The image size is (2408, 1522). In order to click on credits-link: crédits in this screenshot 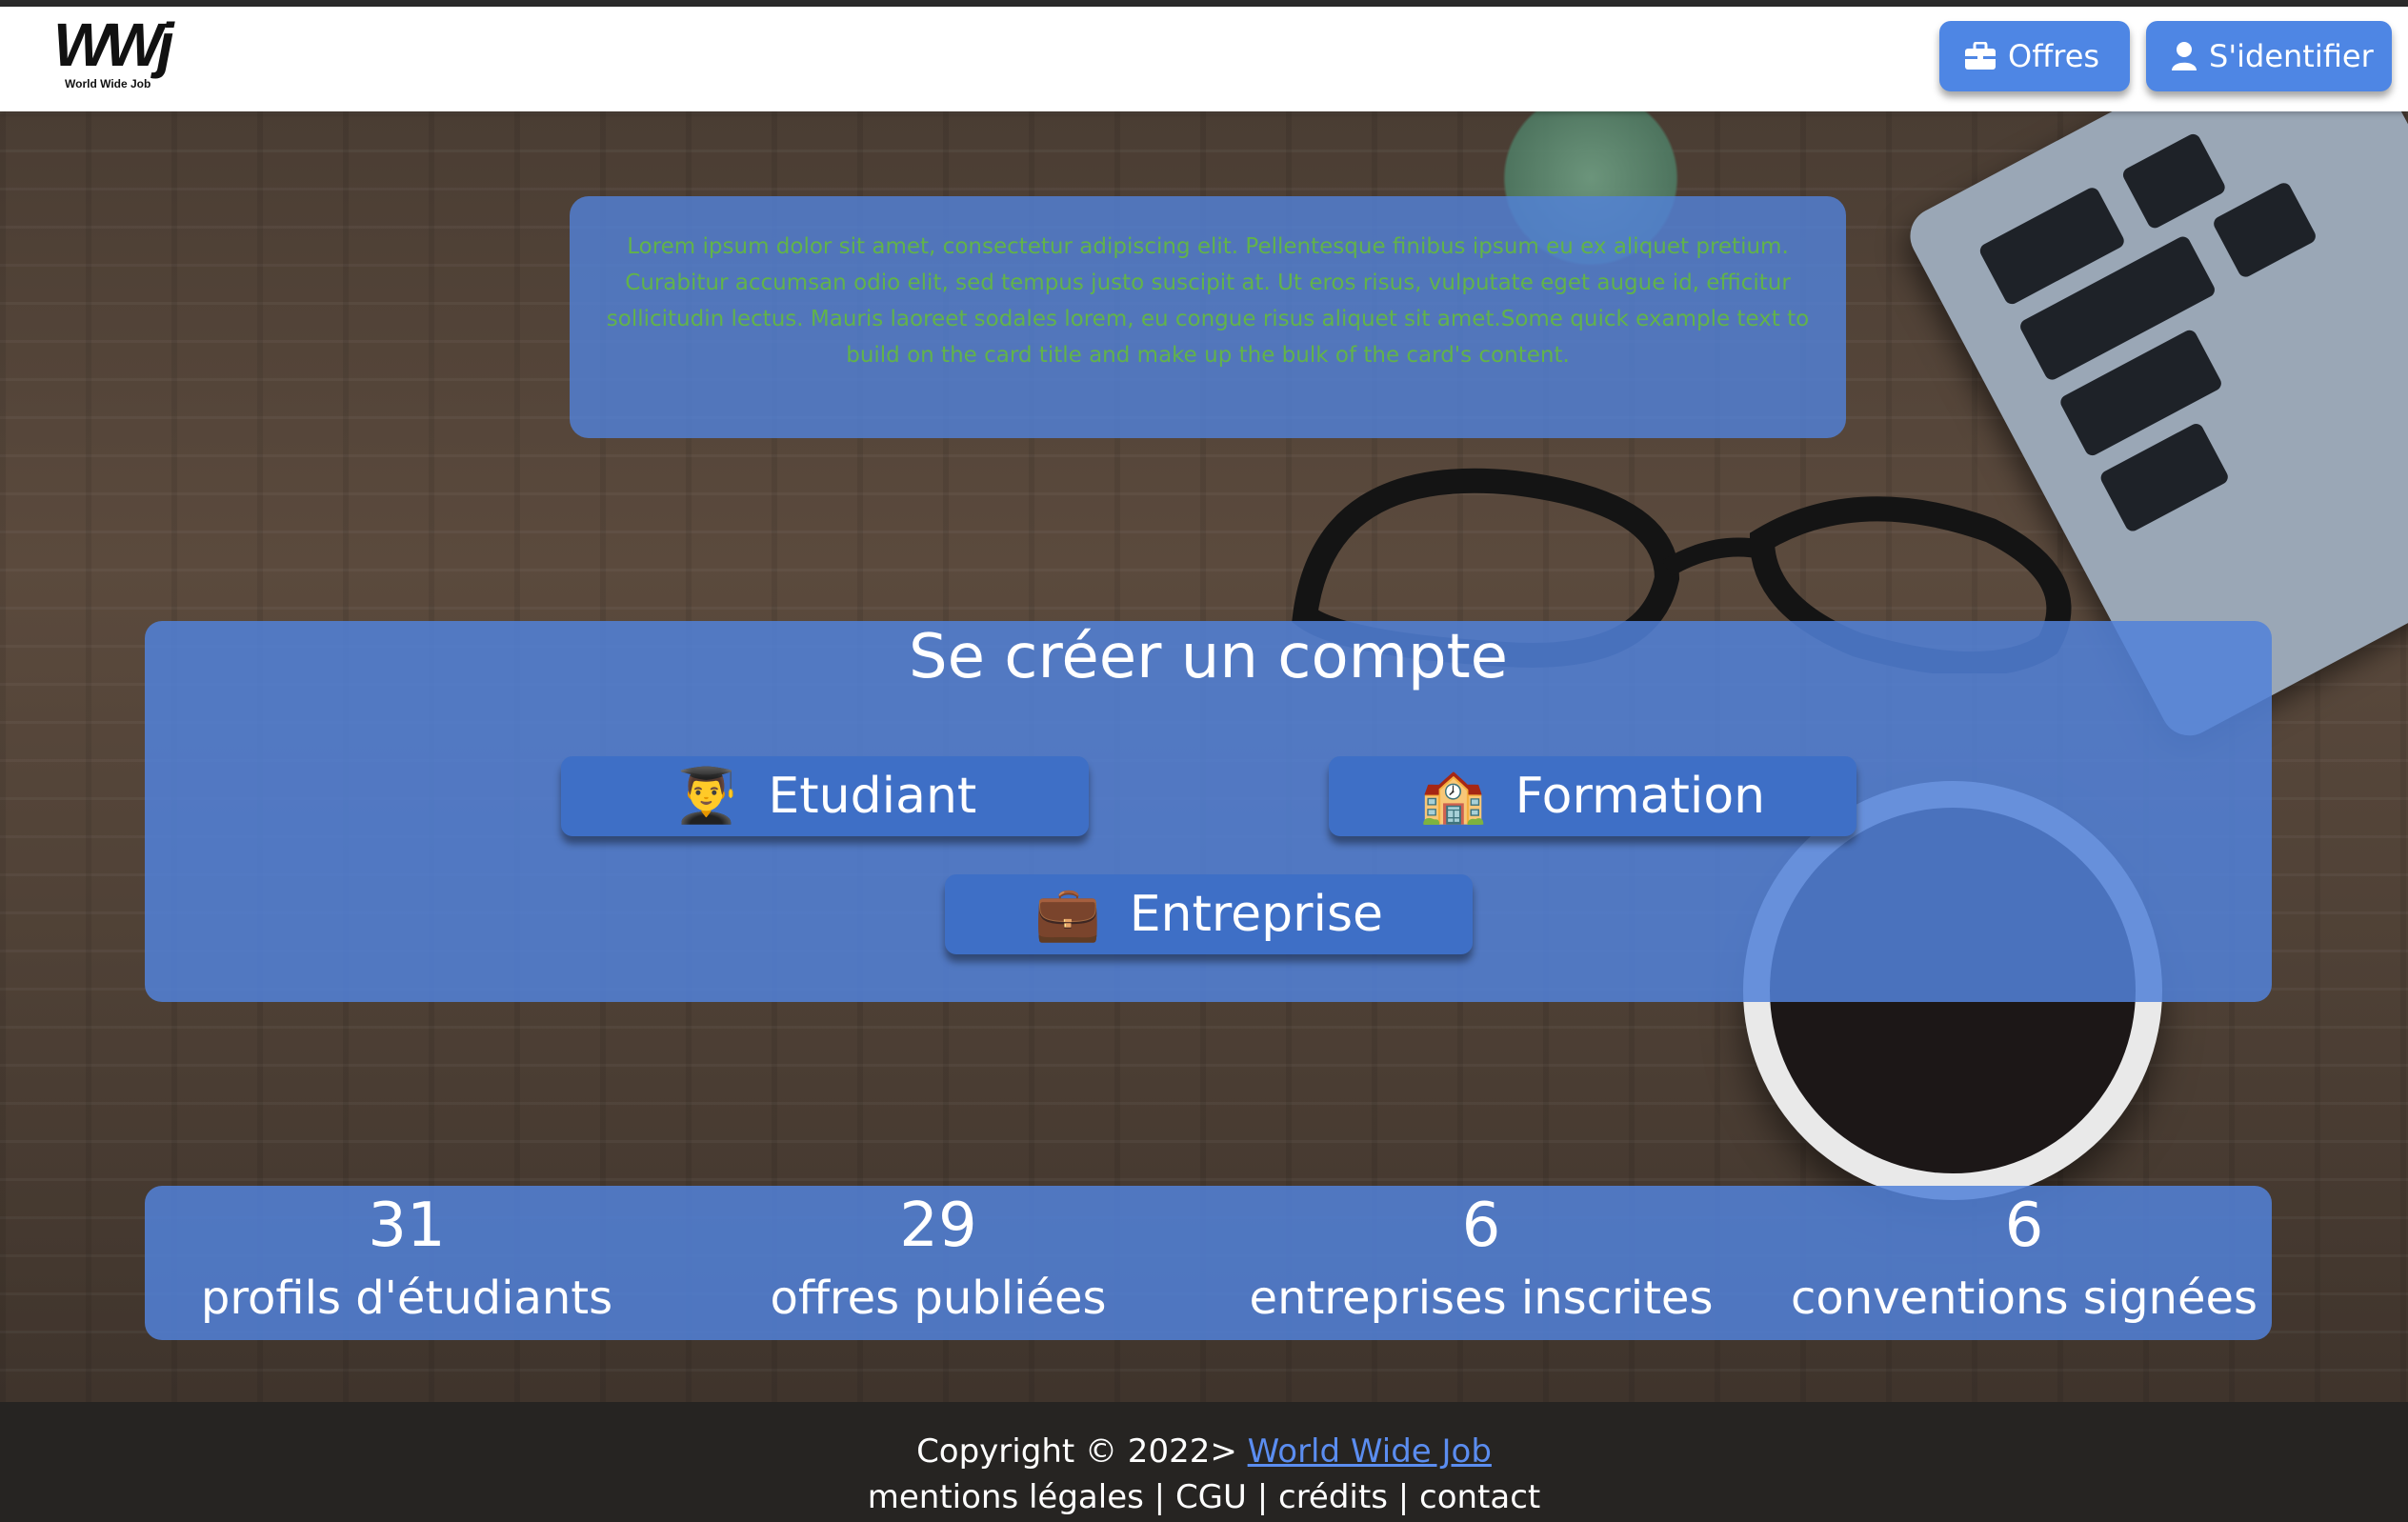, I will do `click(1333, 1497)`.